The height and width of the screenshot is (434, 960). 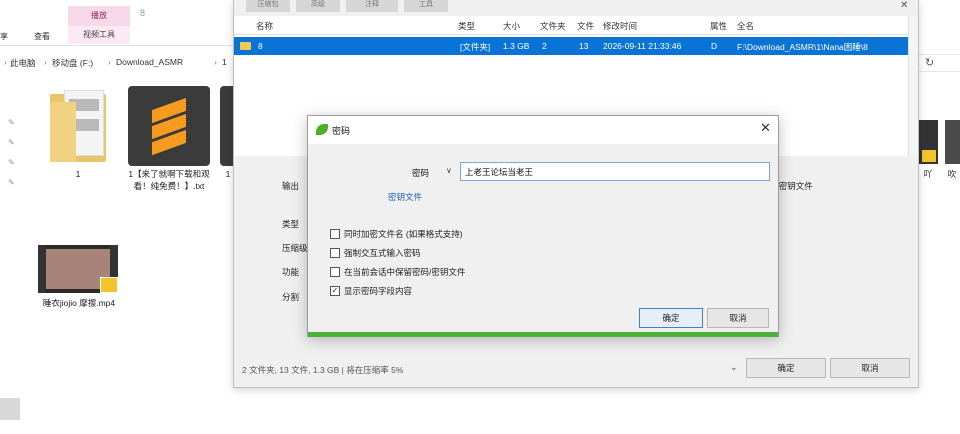 I want to click on col-folders: 文件夹, so click(x=553, y=26).